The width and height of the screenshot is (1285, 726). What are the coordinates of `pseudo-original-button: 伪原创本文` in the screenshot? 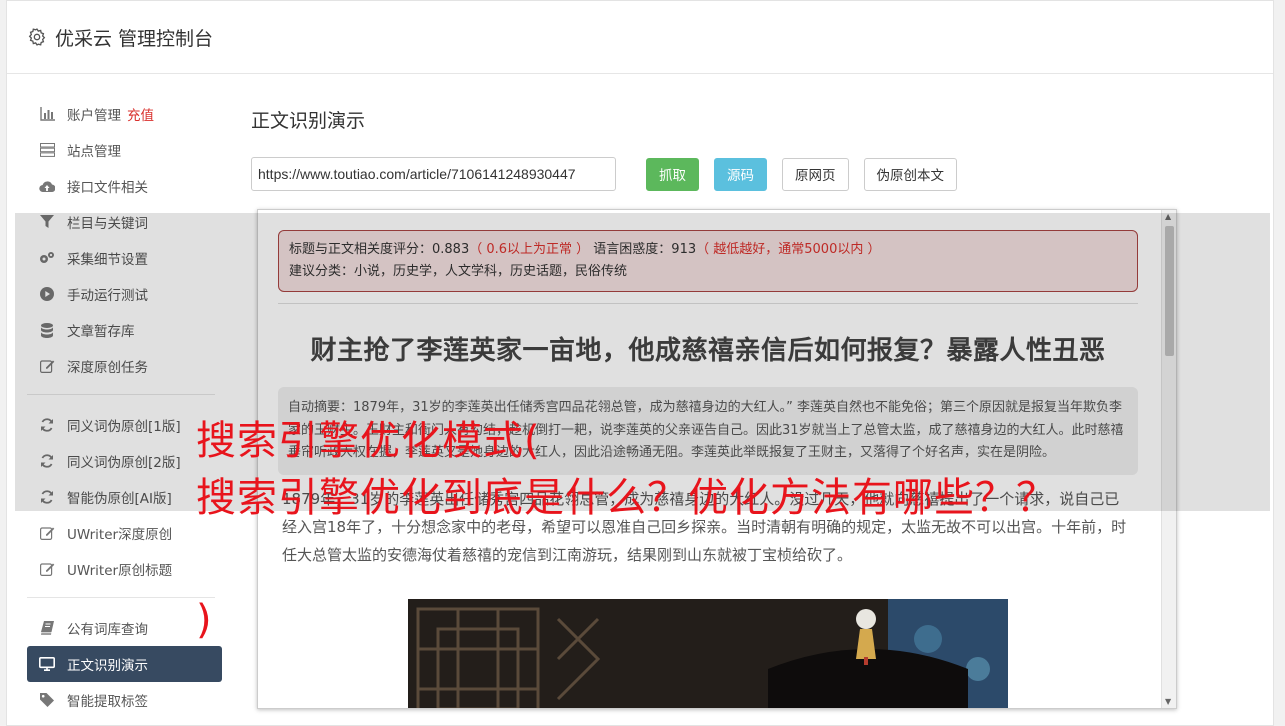 It's located at (910, 174).